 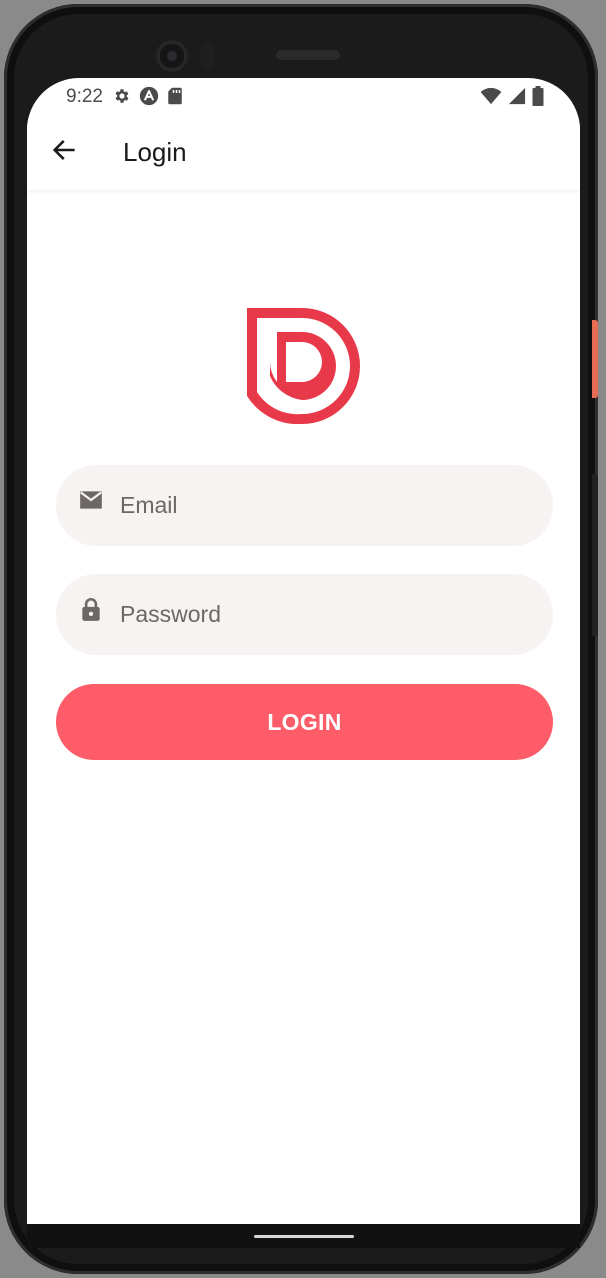 I want to click on arrow-left-icon, so click(x=63, y=150).